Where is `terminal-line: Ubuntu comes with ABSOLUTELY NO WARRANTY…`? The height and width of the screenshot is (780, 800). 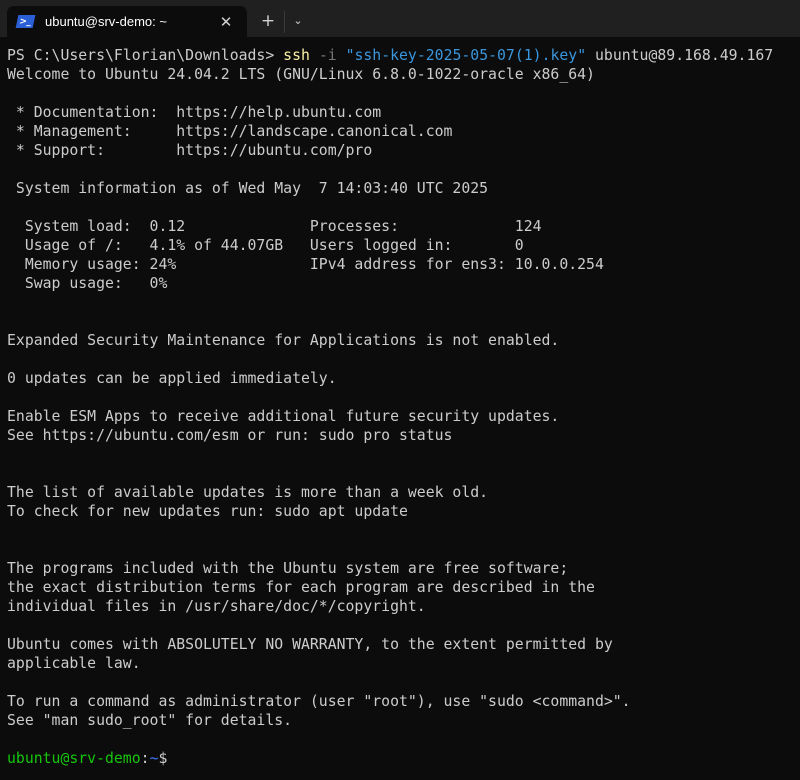
terminal-line: Ubuntu comes with ABSOLUTELY NO WARRANTY… is located at coordinates (403, 644).